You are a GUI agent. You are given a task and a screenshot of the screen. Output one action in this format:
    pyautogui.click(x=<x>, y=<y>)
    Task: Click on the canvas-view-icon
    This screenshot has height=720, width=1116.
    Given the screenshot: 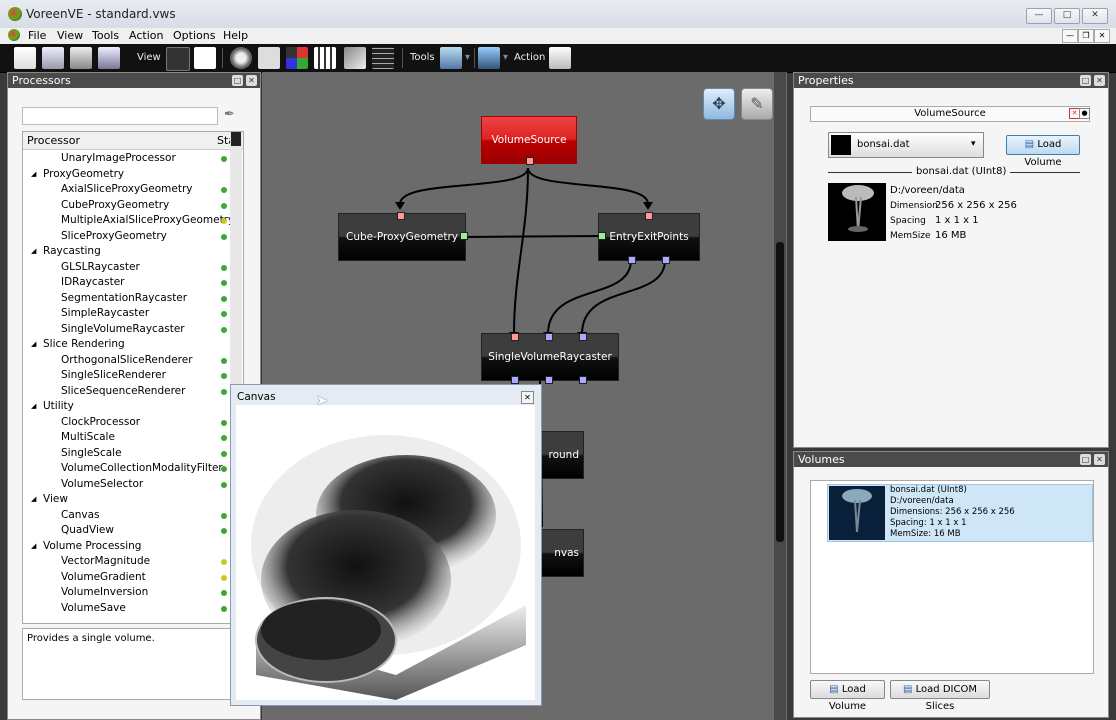 What is the action you would take?
    pyautogui.click(x=205, y=58)
    